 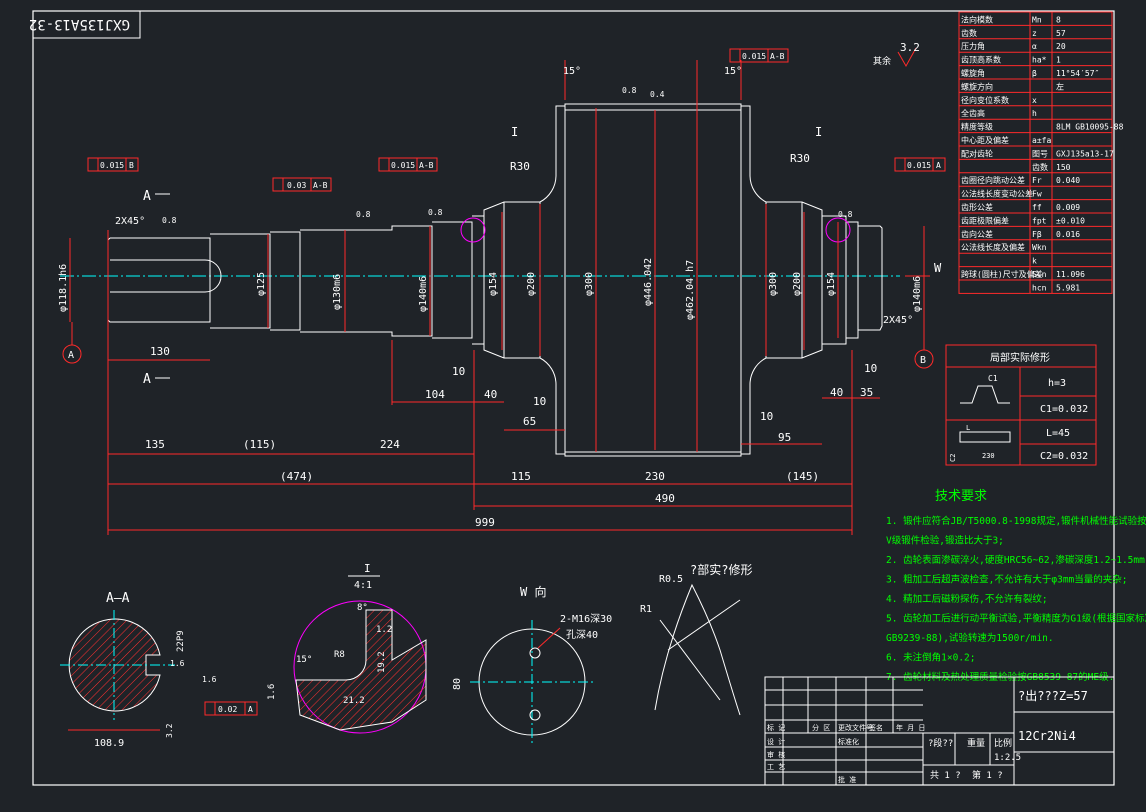 What do you see at coordinates (773, 284) in the screenshot?
I see `svg-text: φ300` at bounding box center [773, 284].